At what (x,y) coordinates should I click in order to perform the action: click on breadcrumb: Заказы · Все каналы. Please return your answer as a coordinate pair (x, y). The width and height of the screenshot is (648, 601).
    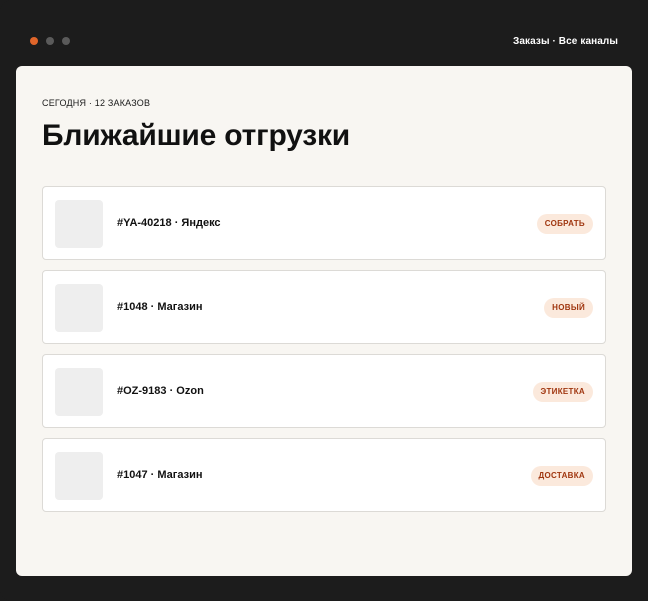
    Looking at the image, I should click on (565, 41).